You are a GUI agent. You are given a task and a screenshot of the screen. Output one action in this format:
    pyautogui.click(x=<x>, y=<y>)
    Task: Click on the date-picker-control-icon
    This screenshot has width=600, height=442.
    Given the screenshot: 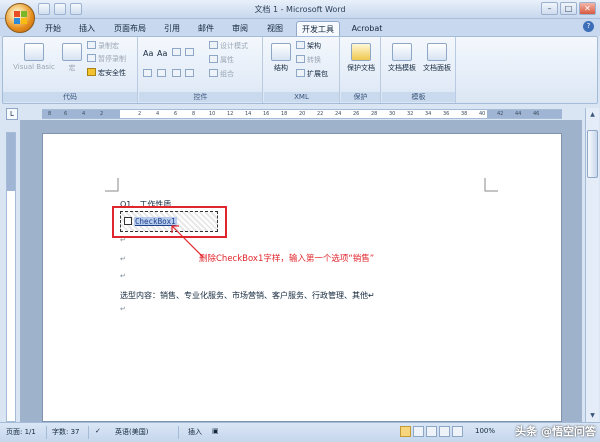 What is the action you would take?
    pyautogui.click(x=162, y=74)
    